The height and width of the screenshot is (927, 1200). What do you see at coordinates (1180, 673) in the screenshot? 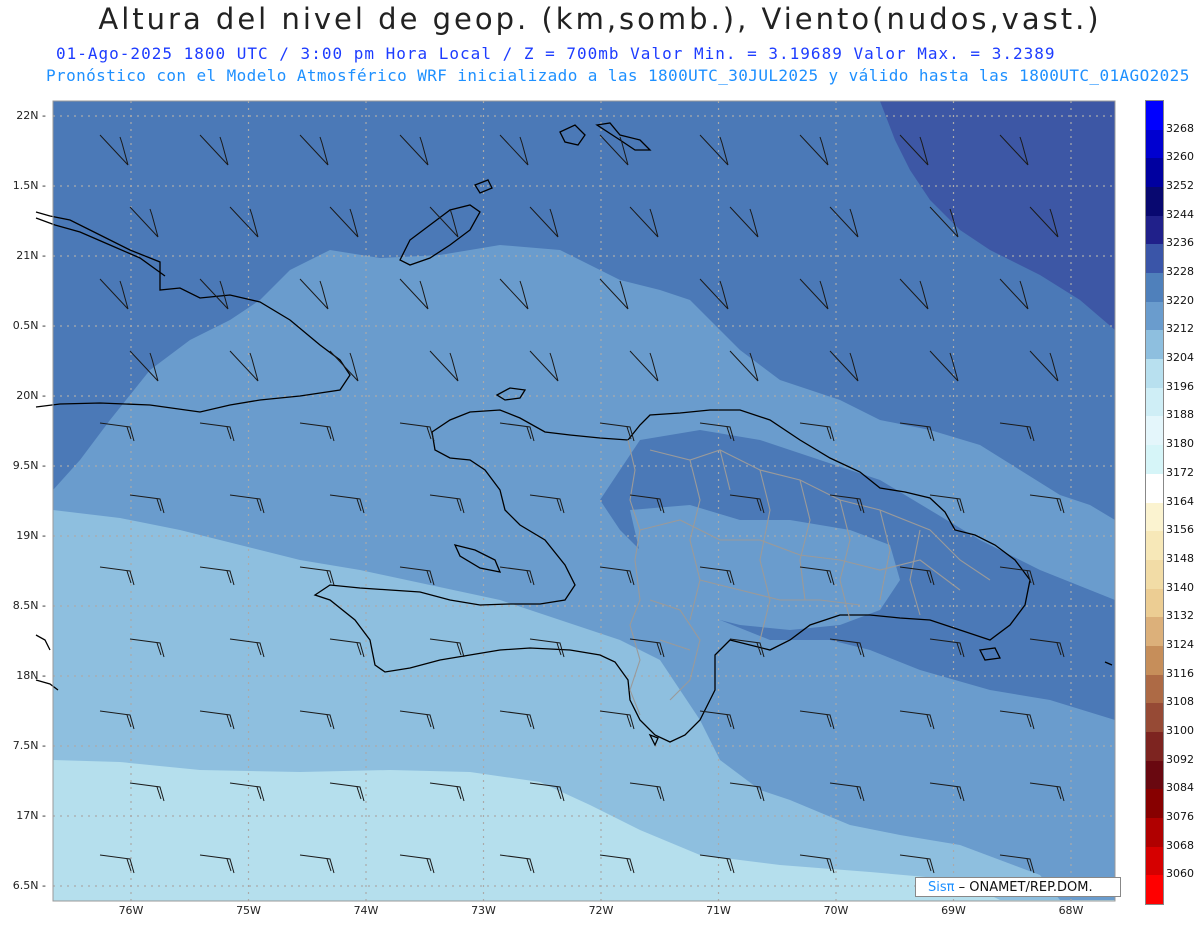
I see `colorbar-label: 3116` at bounding box center [1180, 673].